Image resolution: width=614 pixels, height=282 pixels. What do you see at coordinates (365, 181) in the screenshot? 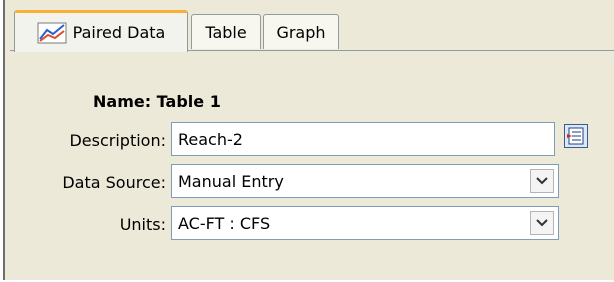
I see `data-source-select: Manual Entry` at bounding box center [365, 181].